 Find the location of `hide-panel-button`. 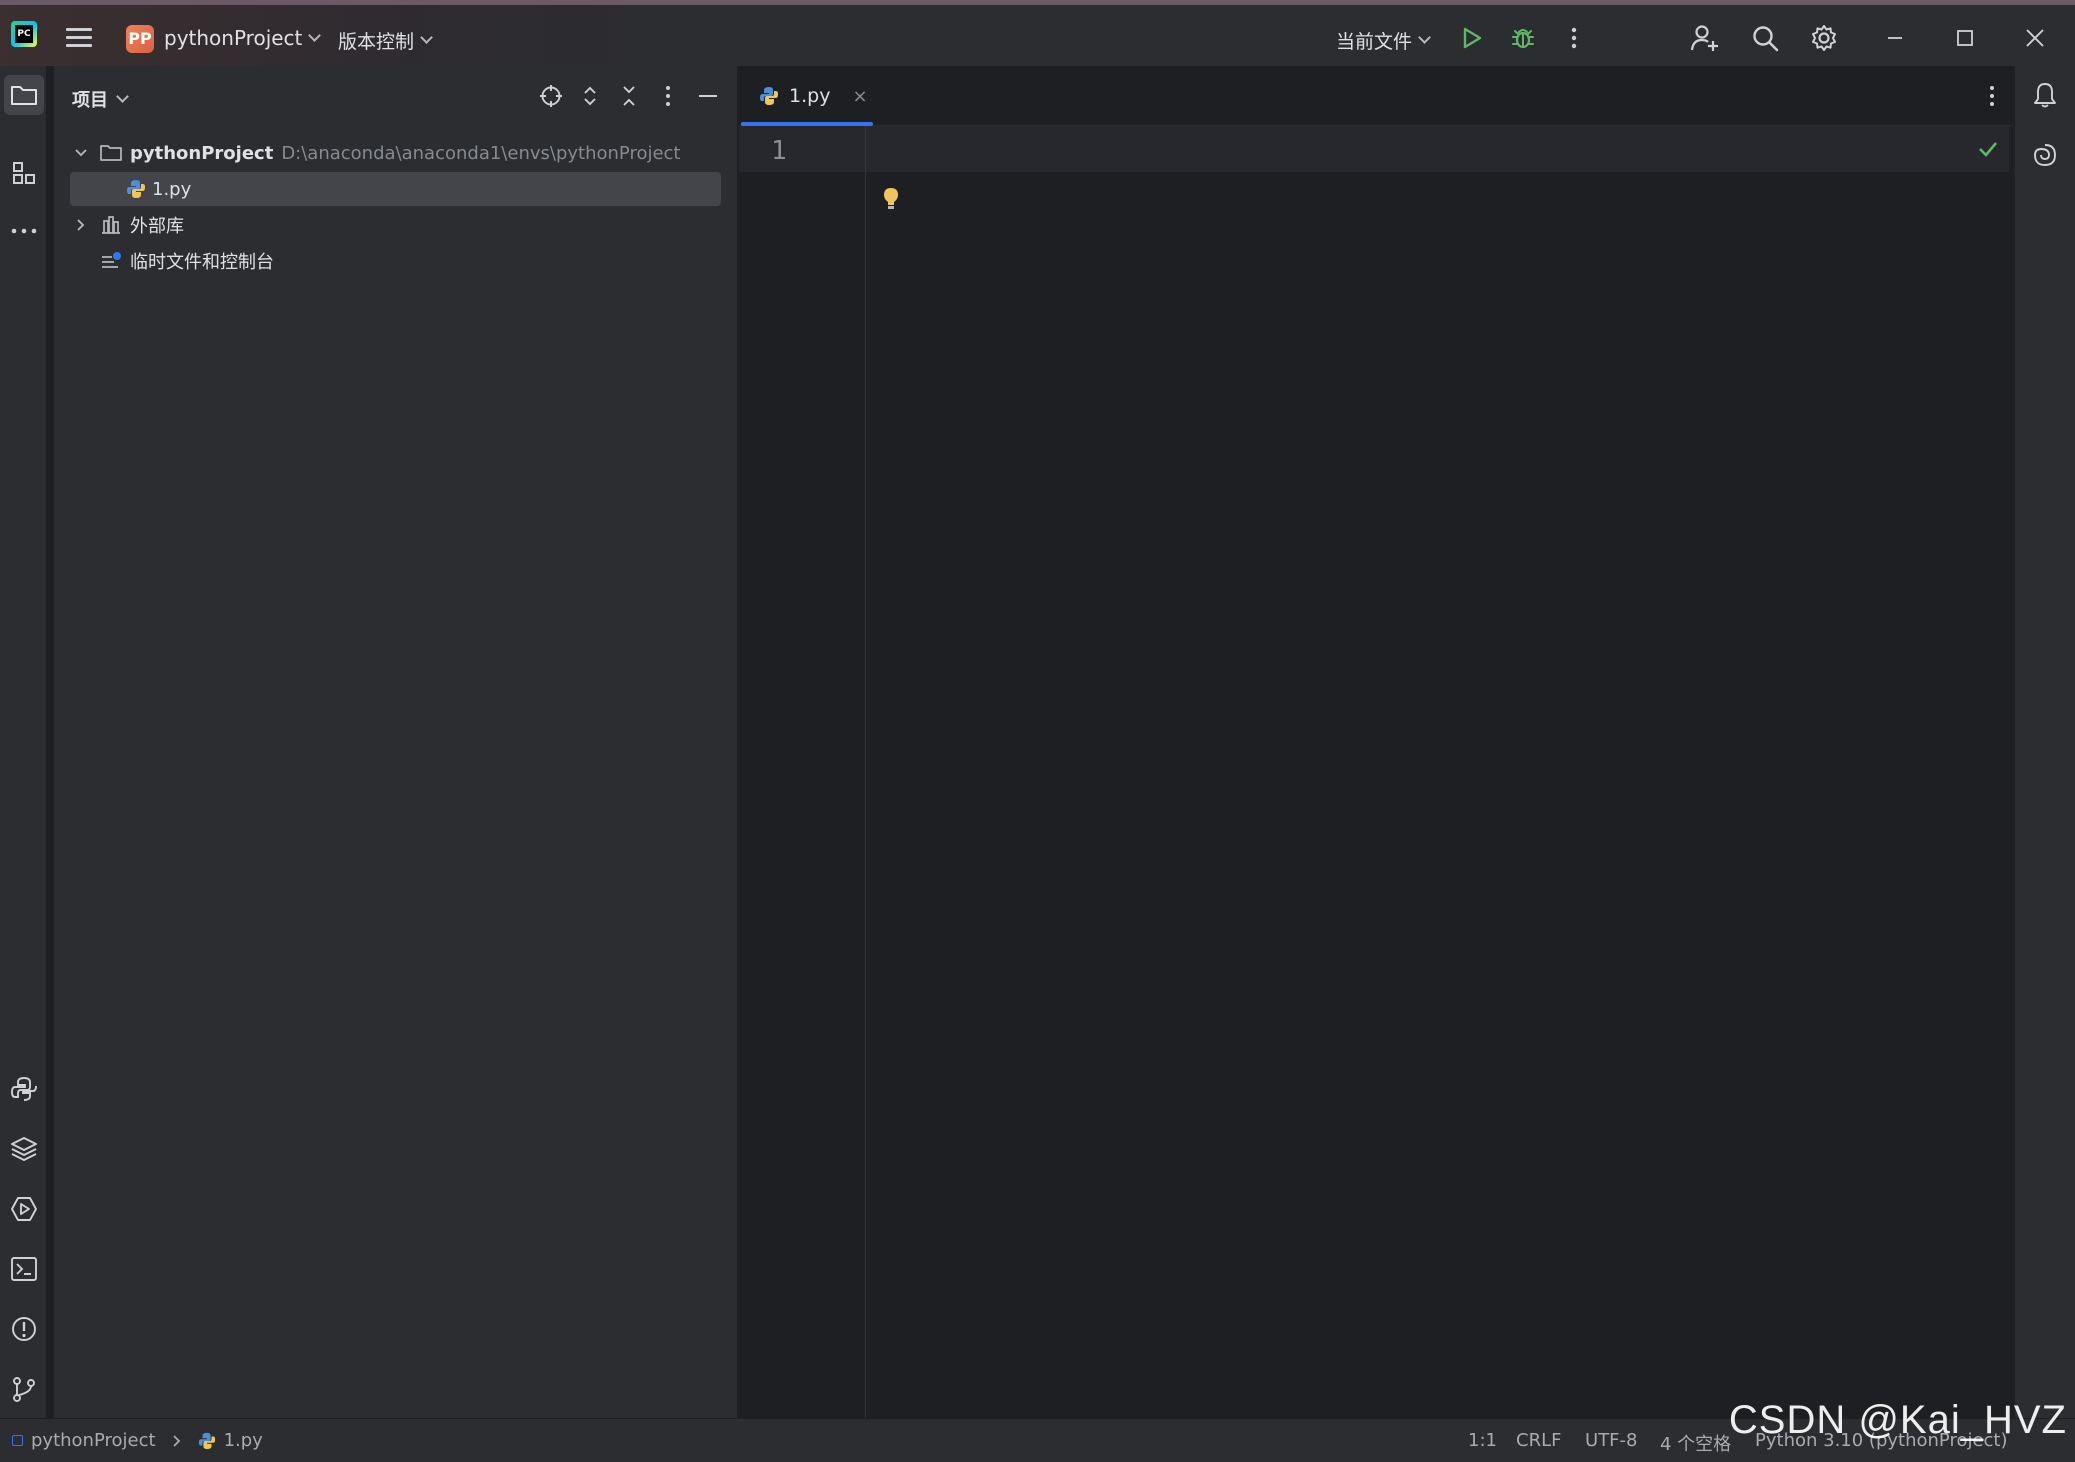

hide-panel-button is located at coordinates (708, 96).